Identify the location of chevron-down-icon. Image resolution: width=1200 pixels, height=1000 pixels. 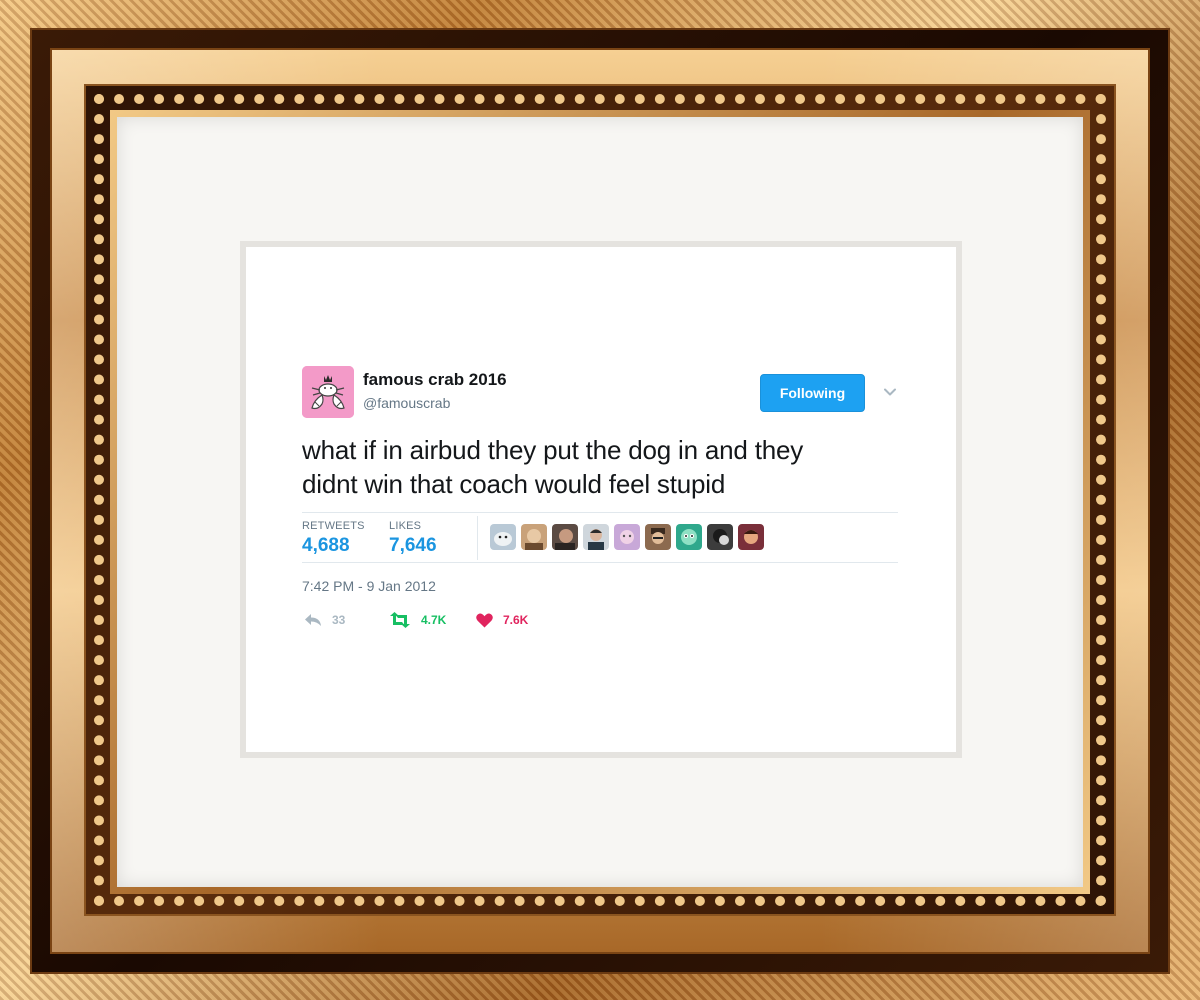
(890, 392).